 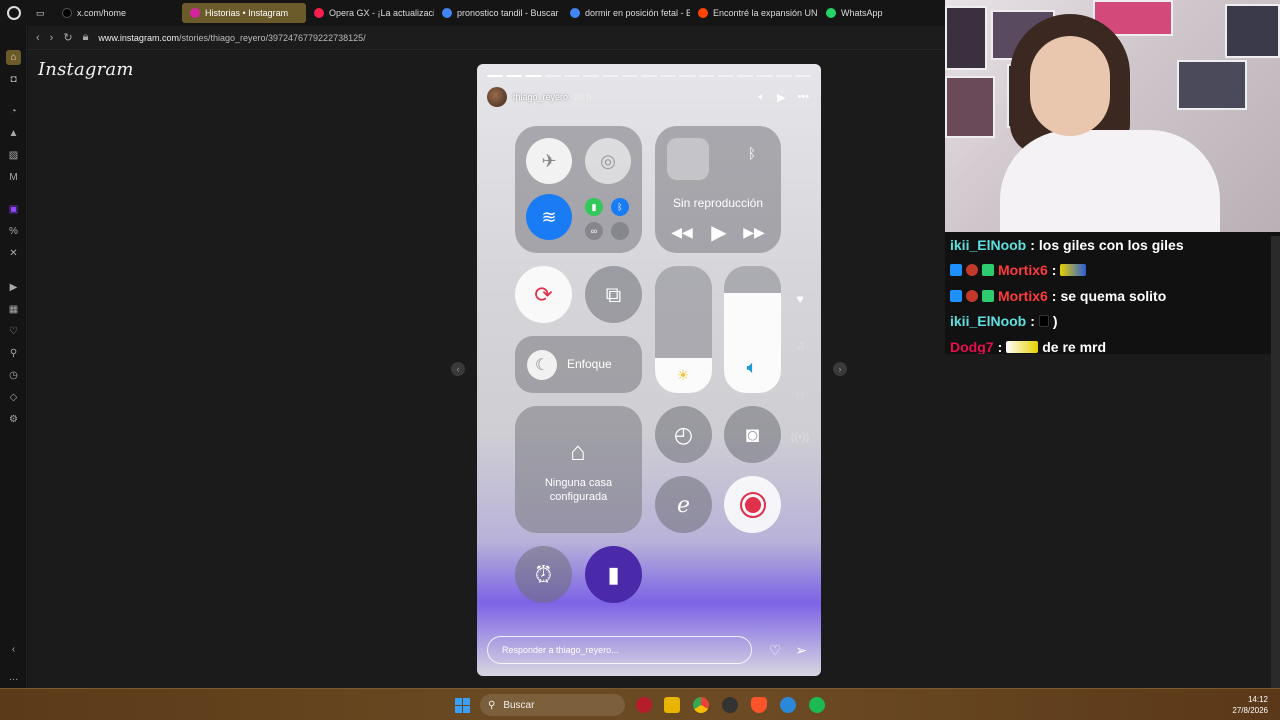 I want to click on reload-icon: ↻, so click(x=67, y=37).